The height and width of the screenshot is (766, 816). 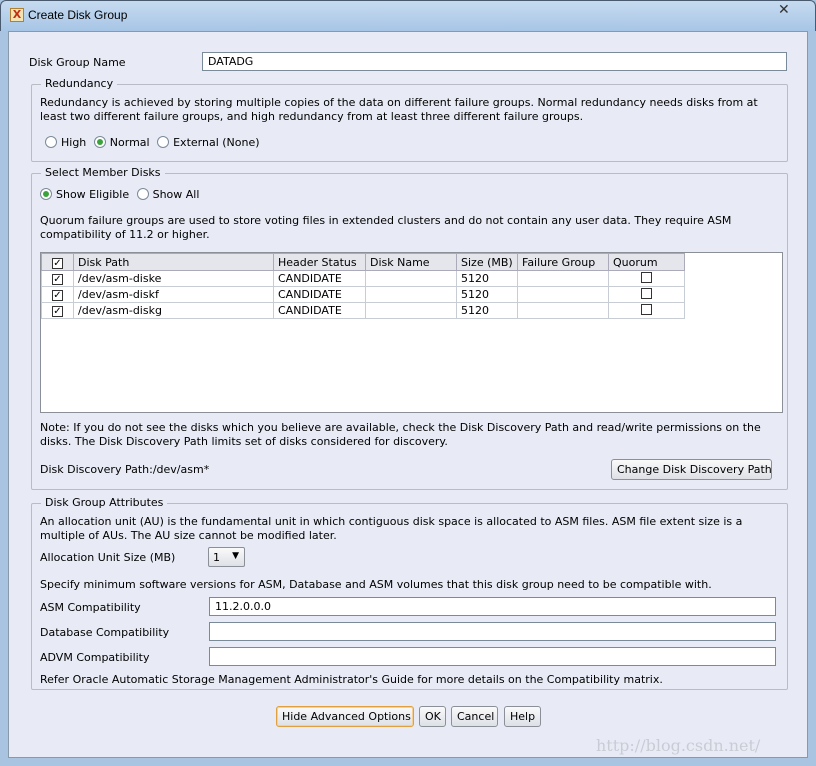 I want to click on col-header-status: Header Status, so click(x=319, y=262).